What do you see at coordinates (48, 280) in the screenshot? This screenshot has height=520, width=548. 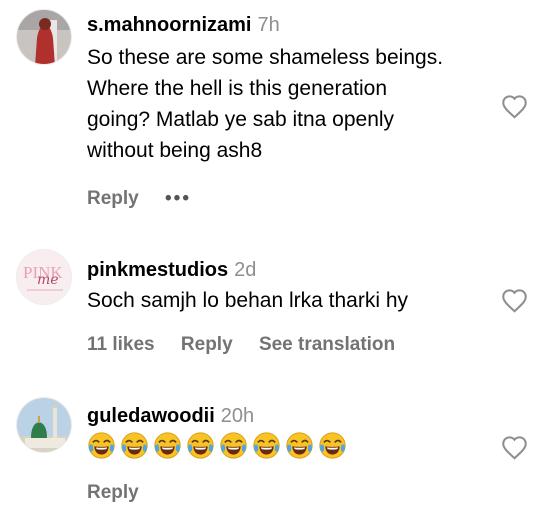 I see `logo-script: me` at bounding box center [48, 280].